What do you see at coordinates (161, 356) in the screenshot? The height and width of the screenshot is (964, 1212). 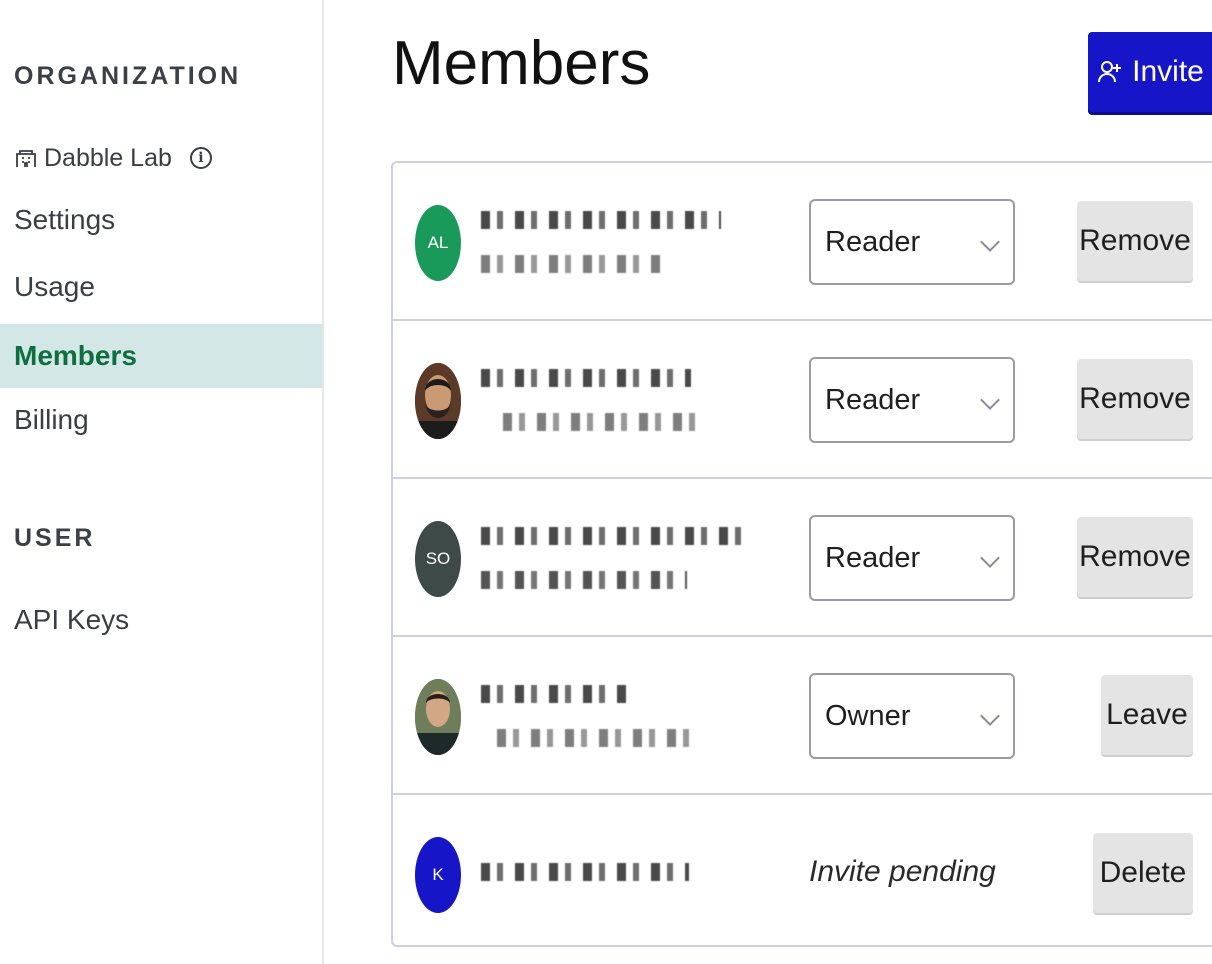 I see `sidebar-item-members: Members` at bounding box center [161, 356].